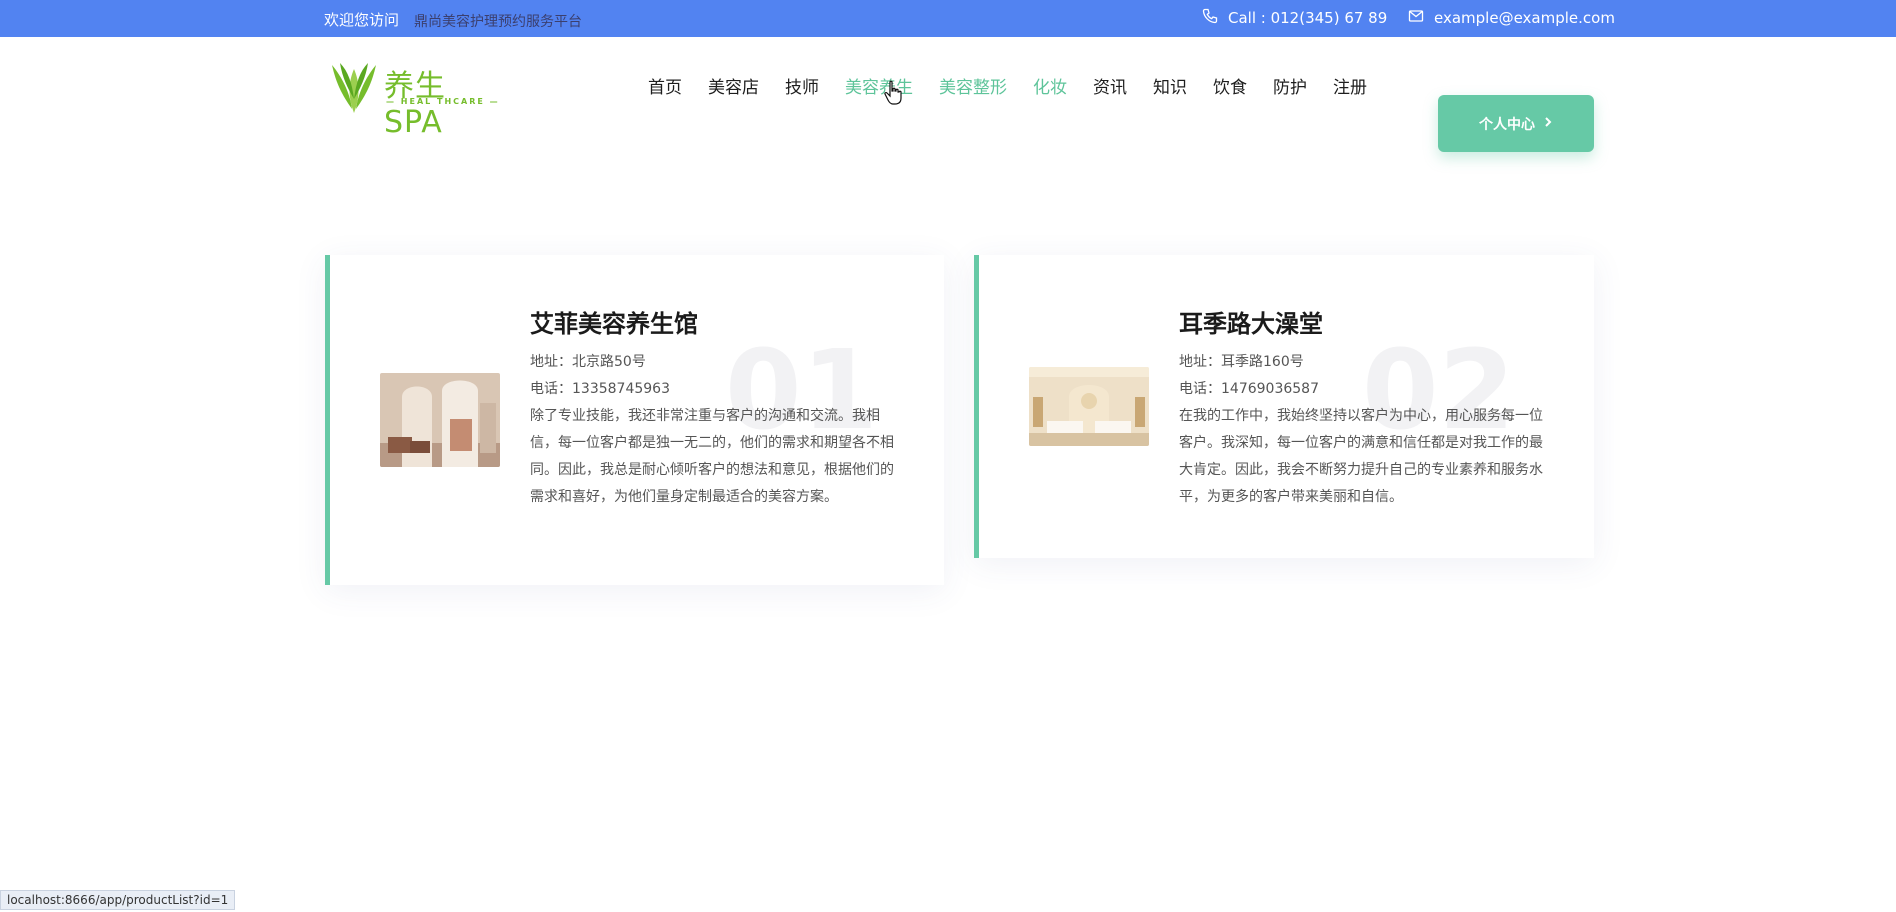  I want to click on nav-home: 首页, so click(665, 85).